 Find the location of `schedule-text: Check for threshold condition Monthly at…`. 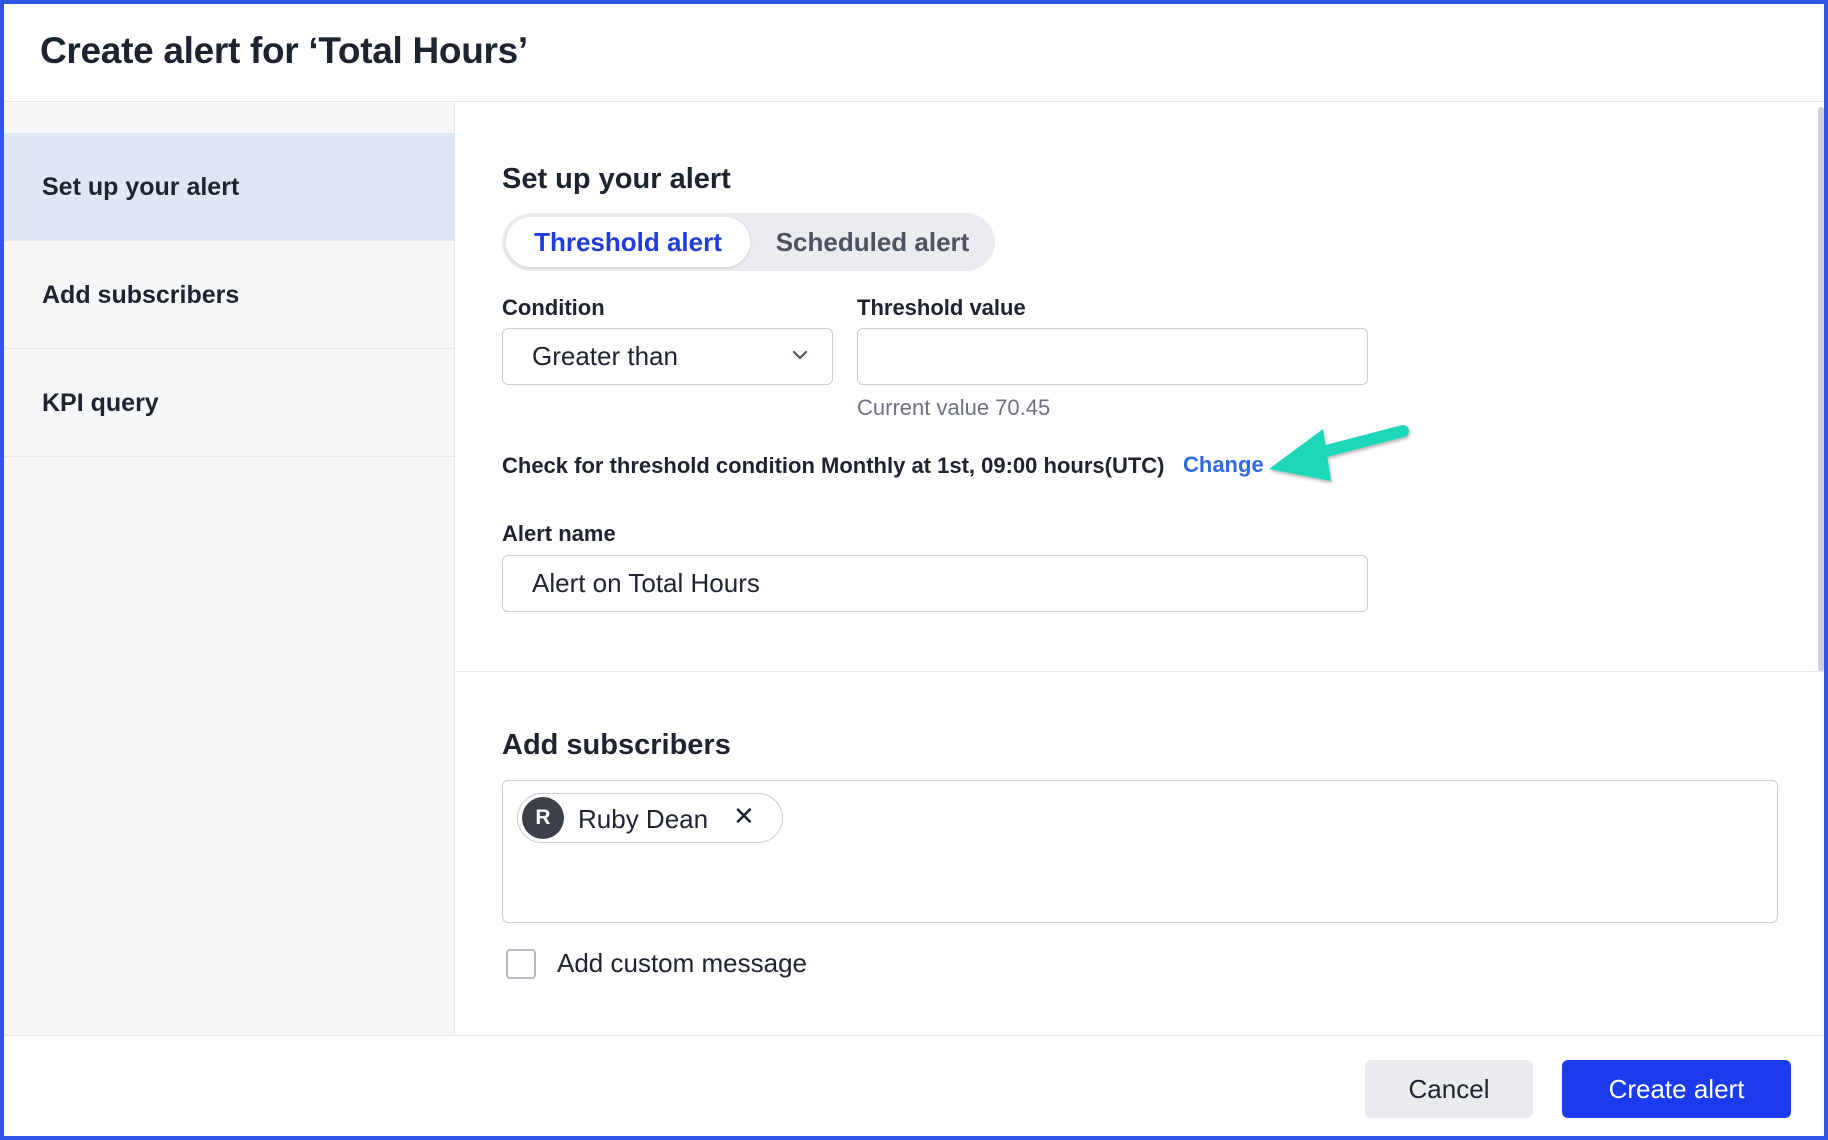

schedule-text: Check for threshold condition Monthly at… is located at coordinates (833, 465).